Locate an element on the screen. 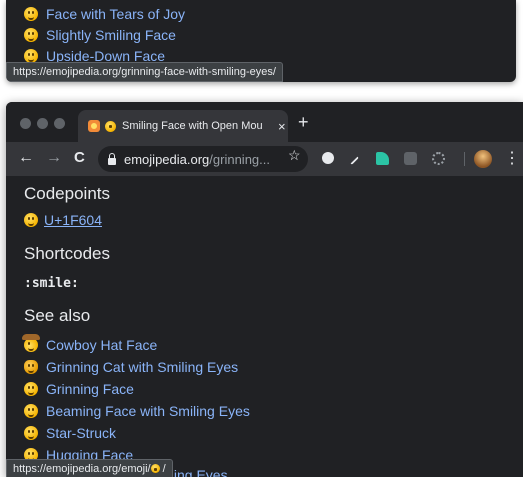 The width and height of the screenshot is (523, 477). codepoint-link: U+1F604 is located at coordinates (73, 220).